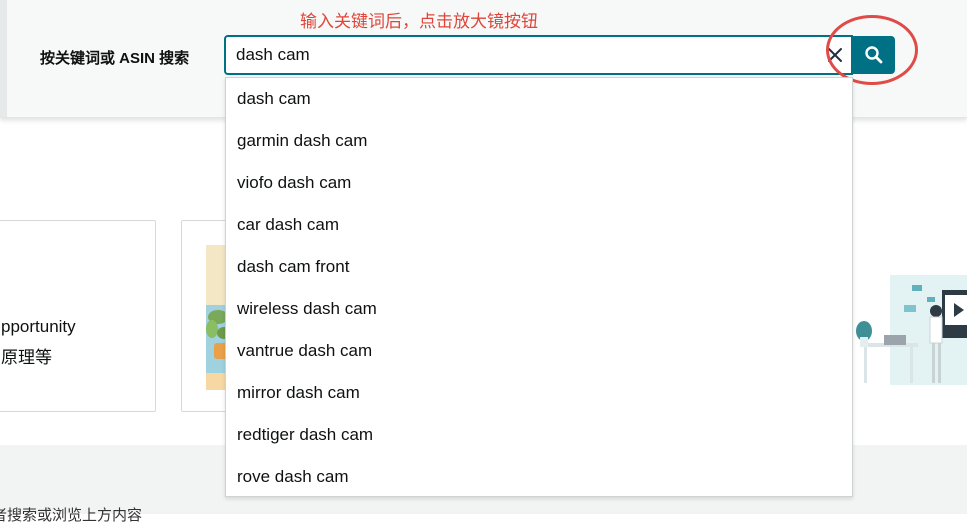  I want to click on office-illustration, so click(911, 330).